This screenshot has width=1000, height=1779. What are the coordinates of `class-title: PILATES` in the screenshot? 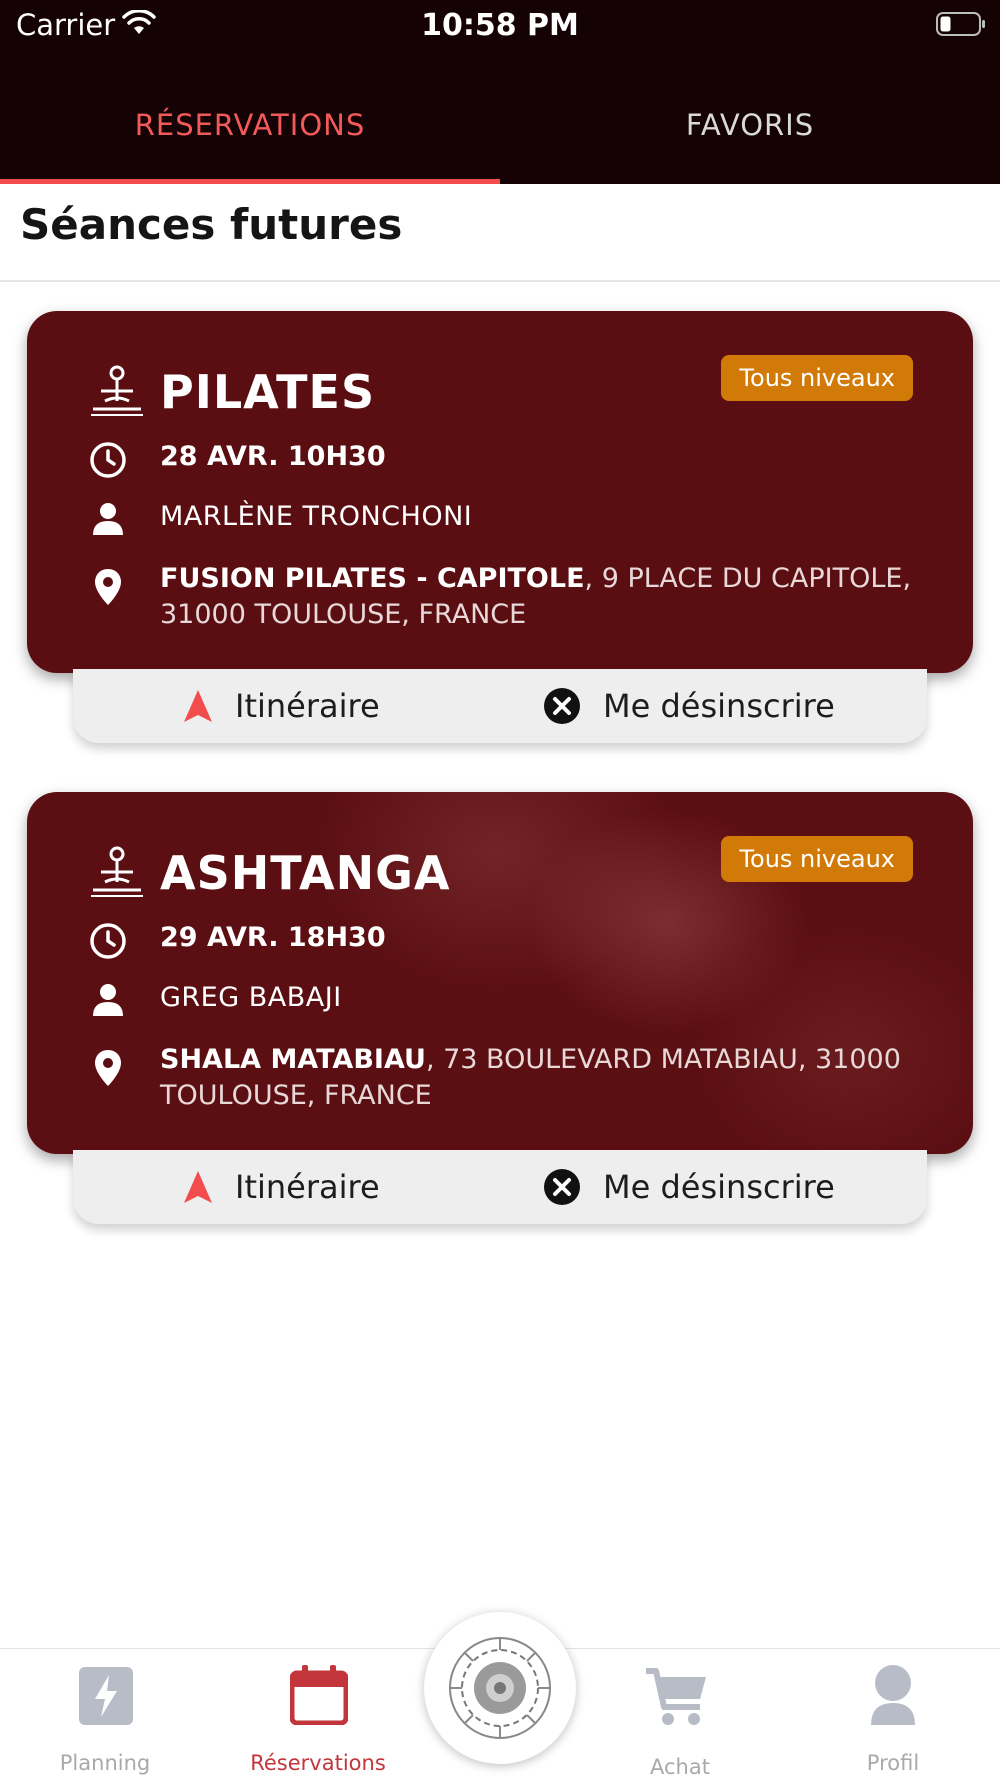 It's located at (268, 392).